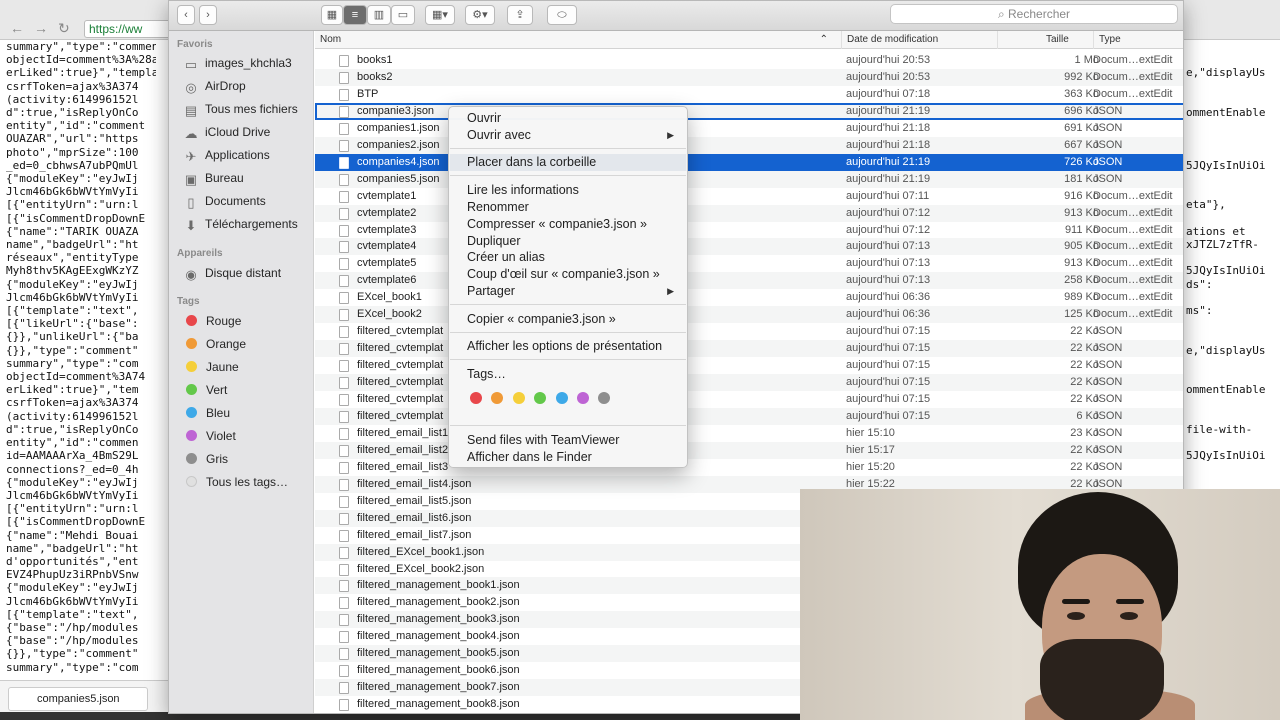 The width and height of the screenshot is (1280, 720). Describe the element at coordinates (574, 118) in the screenshot. I see `menu-item-open: Ouvrir` at that location.